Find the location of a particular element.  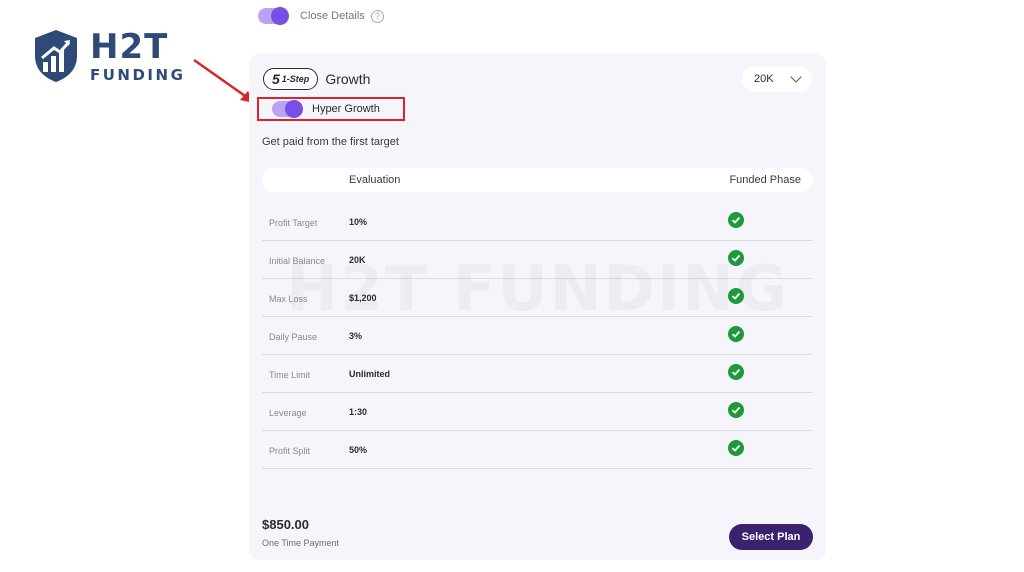

table-header: Evaluation Funded Phase is located at coordinates (537, 180).